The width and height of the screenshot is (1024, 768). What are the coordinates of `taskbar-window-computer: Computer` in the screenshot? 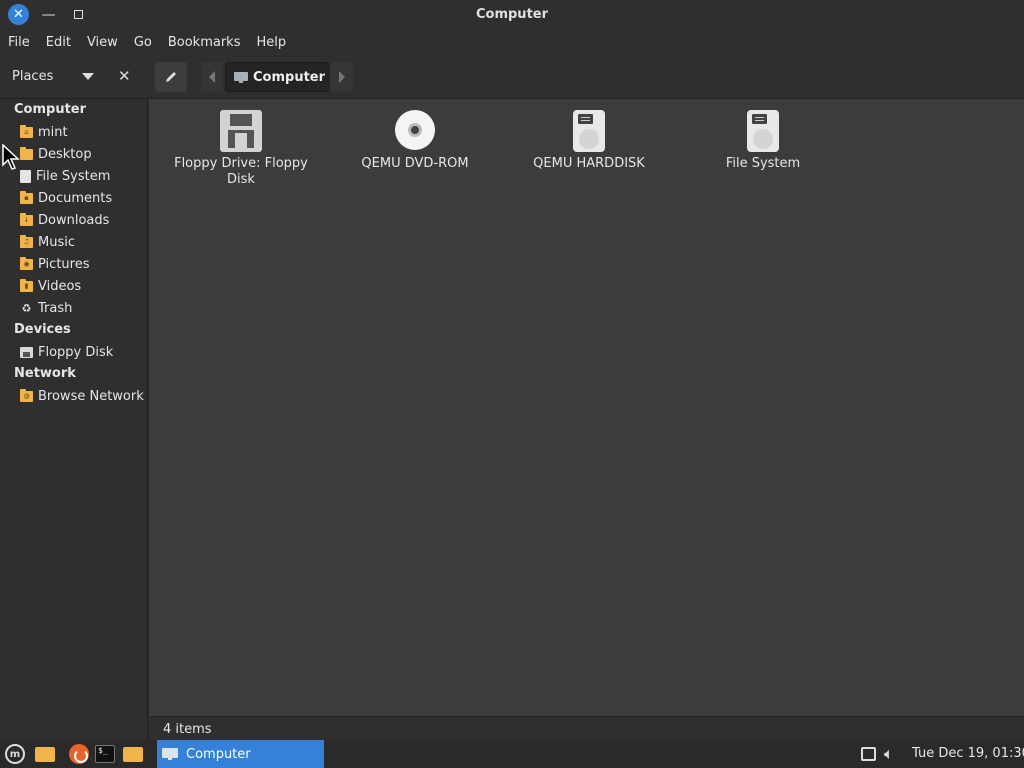 It's located at (240, 754).